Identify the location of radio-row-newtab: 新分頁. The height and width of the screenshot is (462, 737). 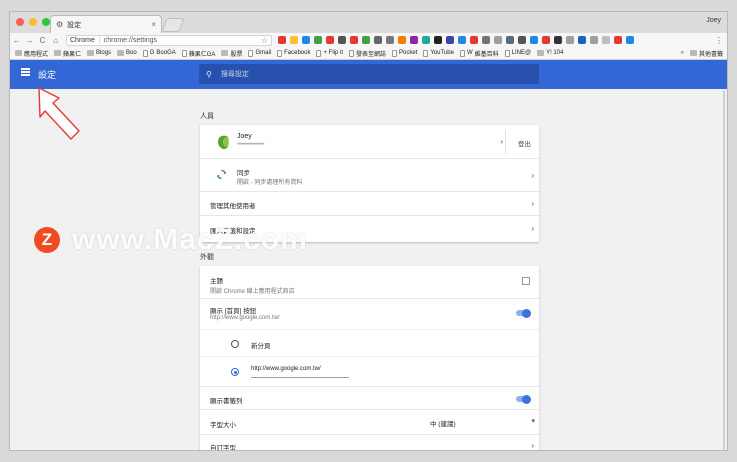
(369, 342).